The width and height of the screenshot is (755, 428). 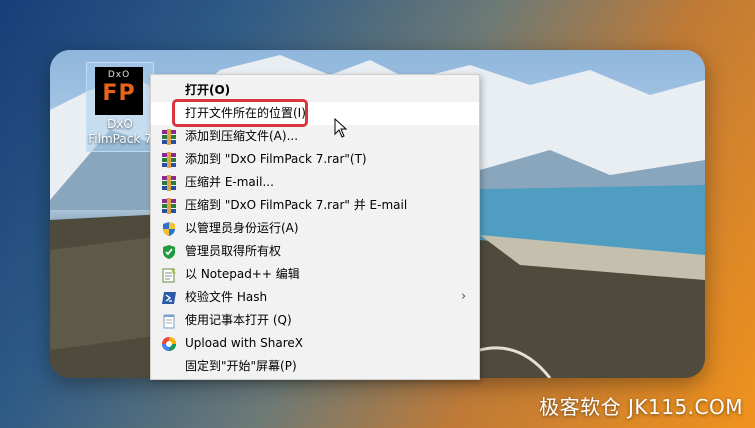 I want to click on sharex-icon, so click(x=169, y=344).